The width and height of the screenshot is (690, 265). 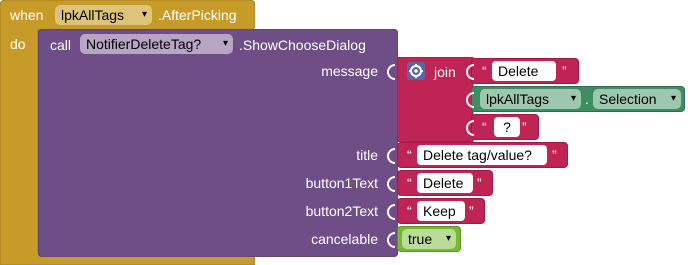 What do you see at coordinates (518, 99) in the screenshot?
I see `getter-component-name: lpkAllTags` at bounding box center [518, 99].